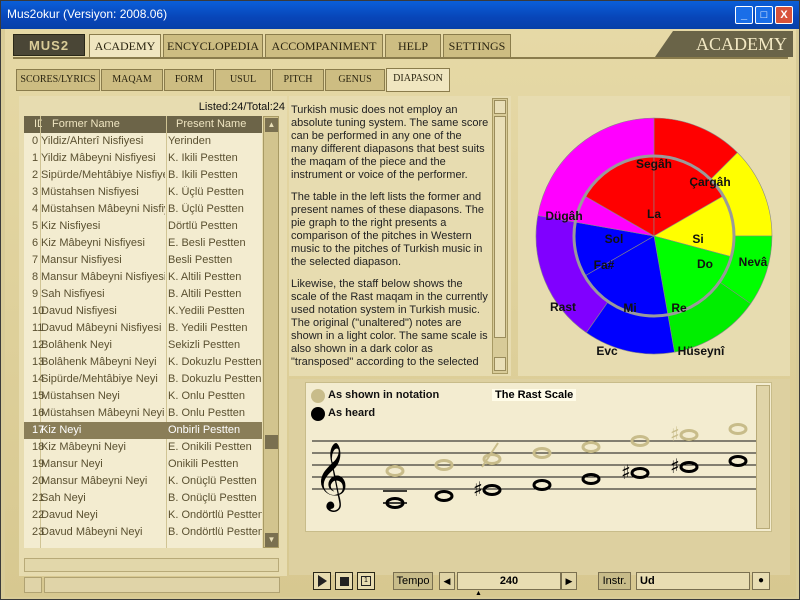  What do you see at coordinates (79, 311) in the screenshot?
I see `row-former-name: Davud Nisfiyesi` at bounding box center [79, 311].